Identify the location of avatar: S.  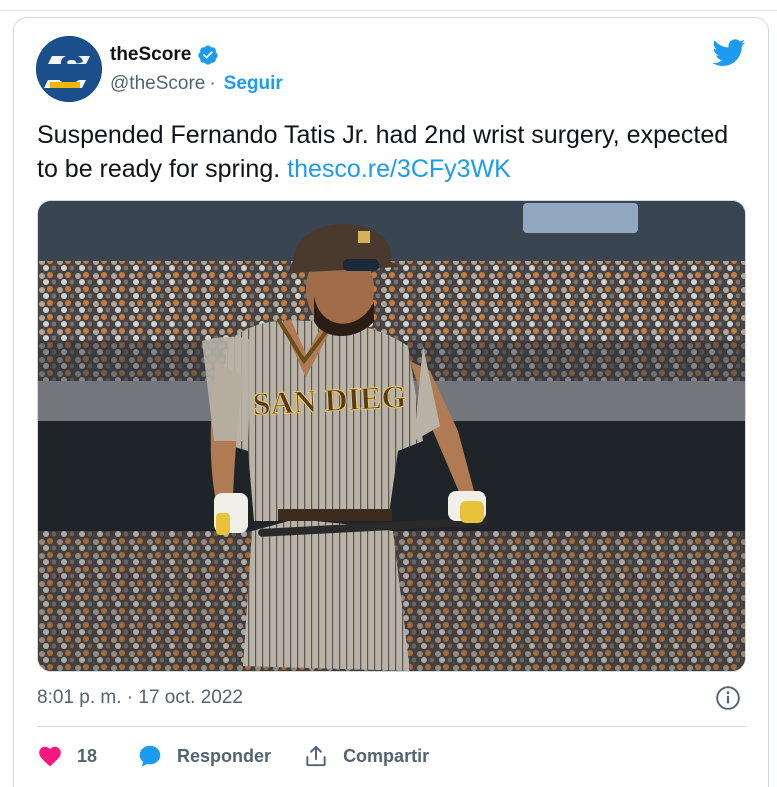
(69, 69).